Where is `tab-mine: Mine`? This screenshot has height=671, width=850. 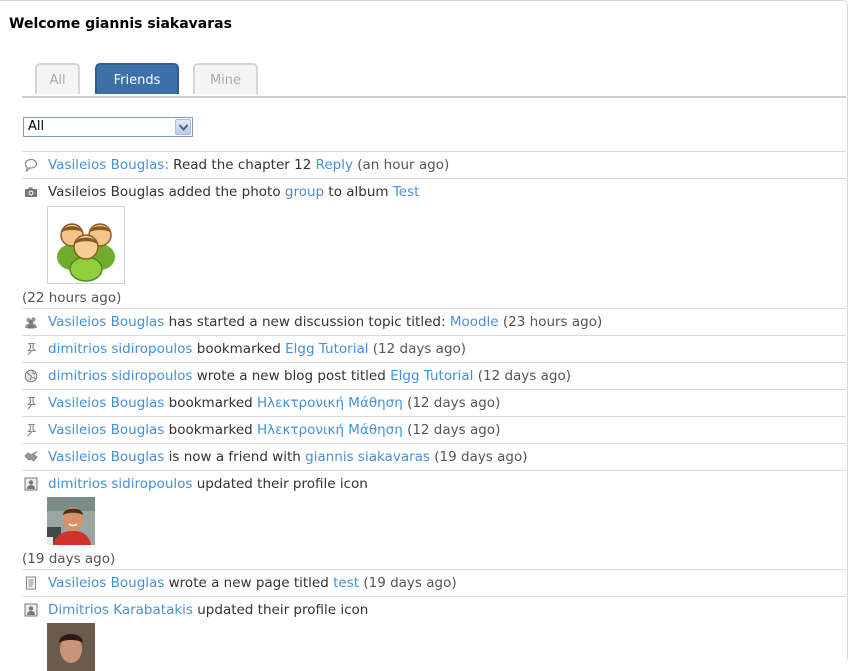 tab-mine: Mine is located at coordinates (225, 78).